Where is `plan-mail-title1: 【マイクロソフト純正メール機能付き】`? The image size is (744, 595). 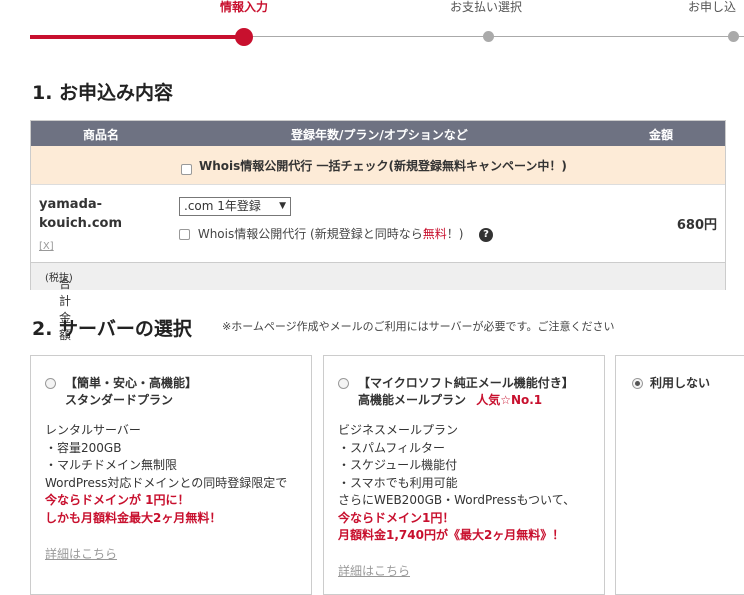
plan-mail-title1: 【マイクロソフト純正メール機能付き】 is located at coordinates (466, 383).